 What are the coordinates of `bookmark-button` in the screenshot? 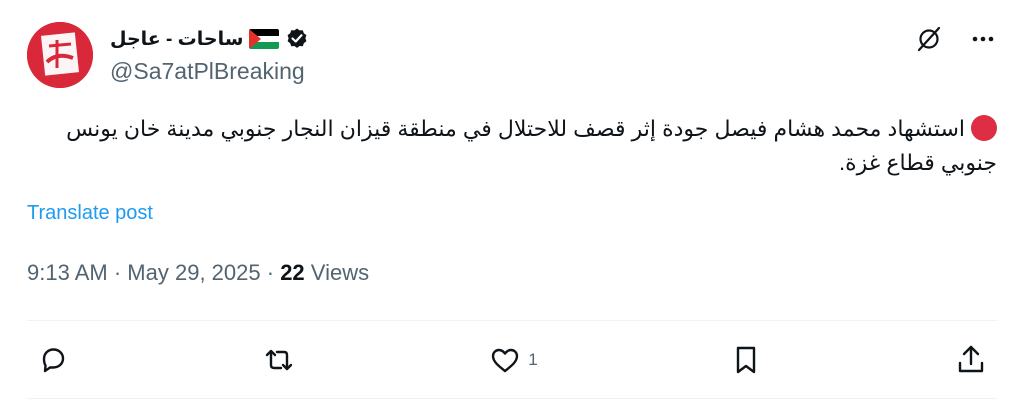 It's located at (746, 360).